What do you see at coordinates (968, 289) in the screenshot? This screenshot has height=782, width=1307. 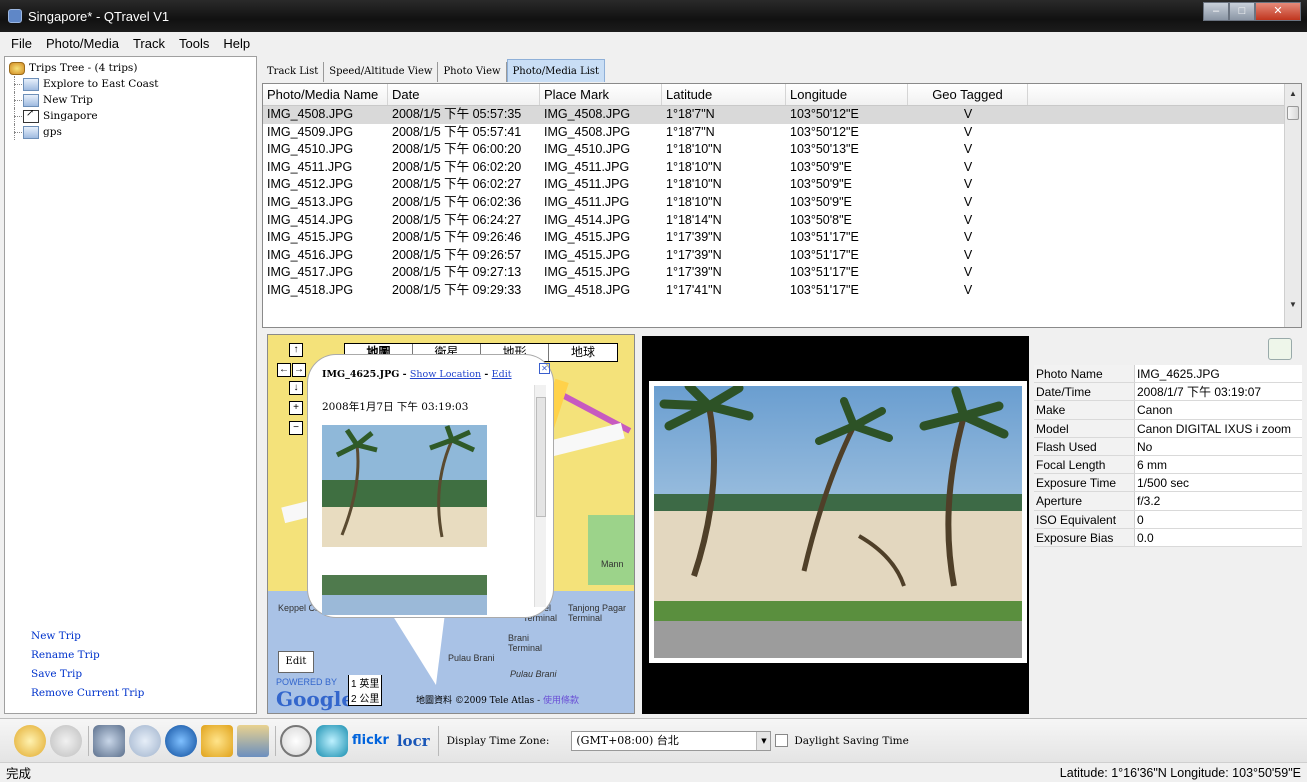 I see `table-cell: V` at bounding box center [968, 289].